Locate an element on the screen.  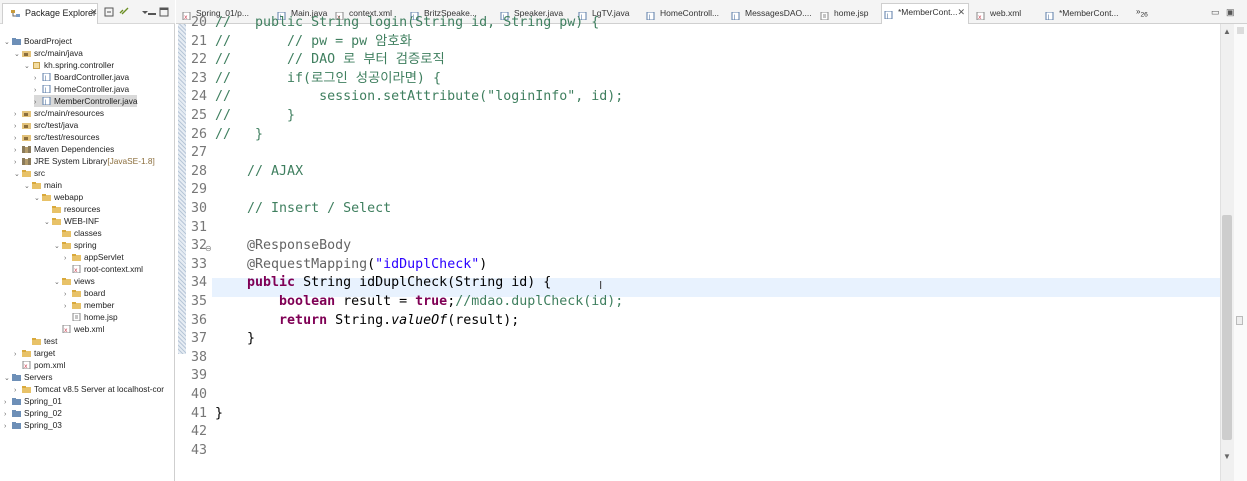
tree-item: › board is located at coordinates (84, 293).